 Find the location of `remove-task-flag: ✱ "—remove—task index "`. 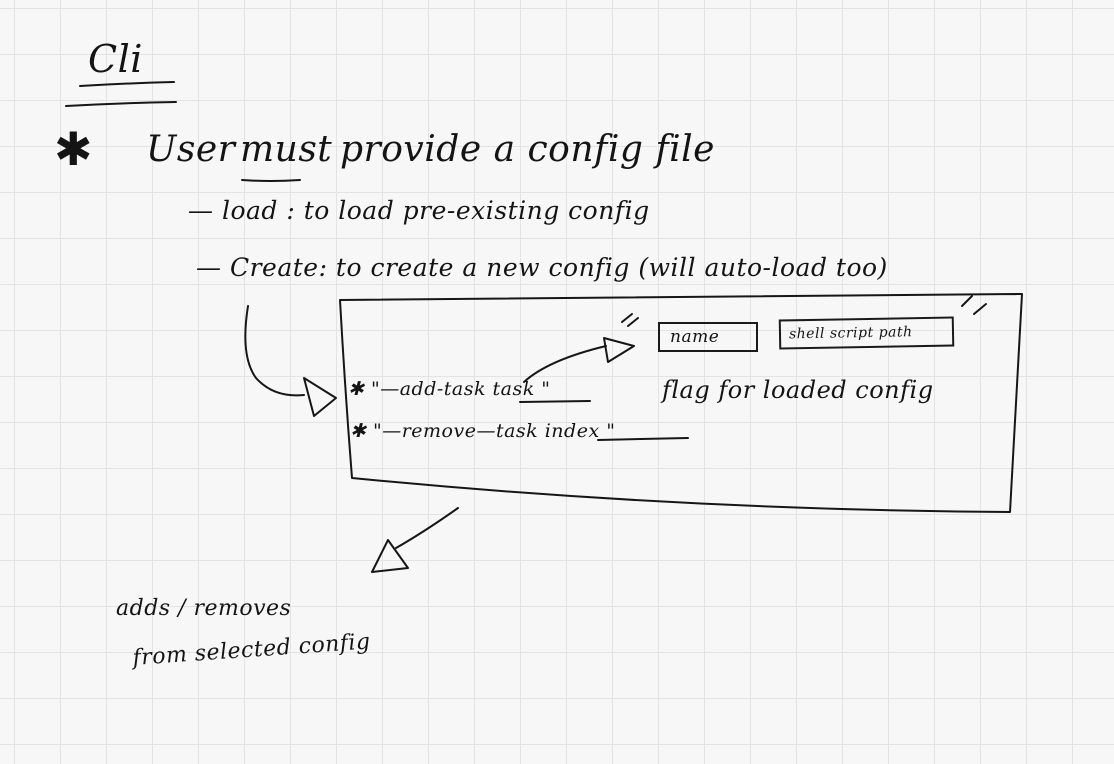

remove-task-flag: ✱ "—remove—task index " is located at coordinates (483, 431).